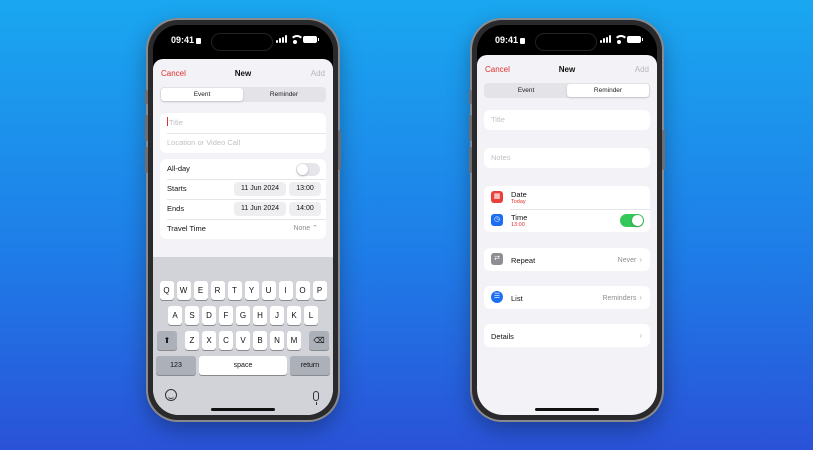 This screenshot has height=450, width=813. I want to click on ends-date-button: 11 Jun 2024, so click(260, 209).